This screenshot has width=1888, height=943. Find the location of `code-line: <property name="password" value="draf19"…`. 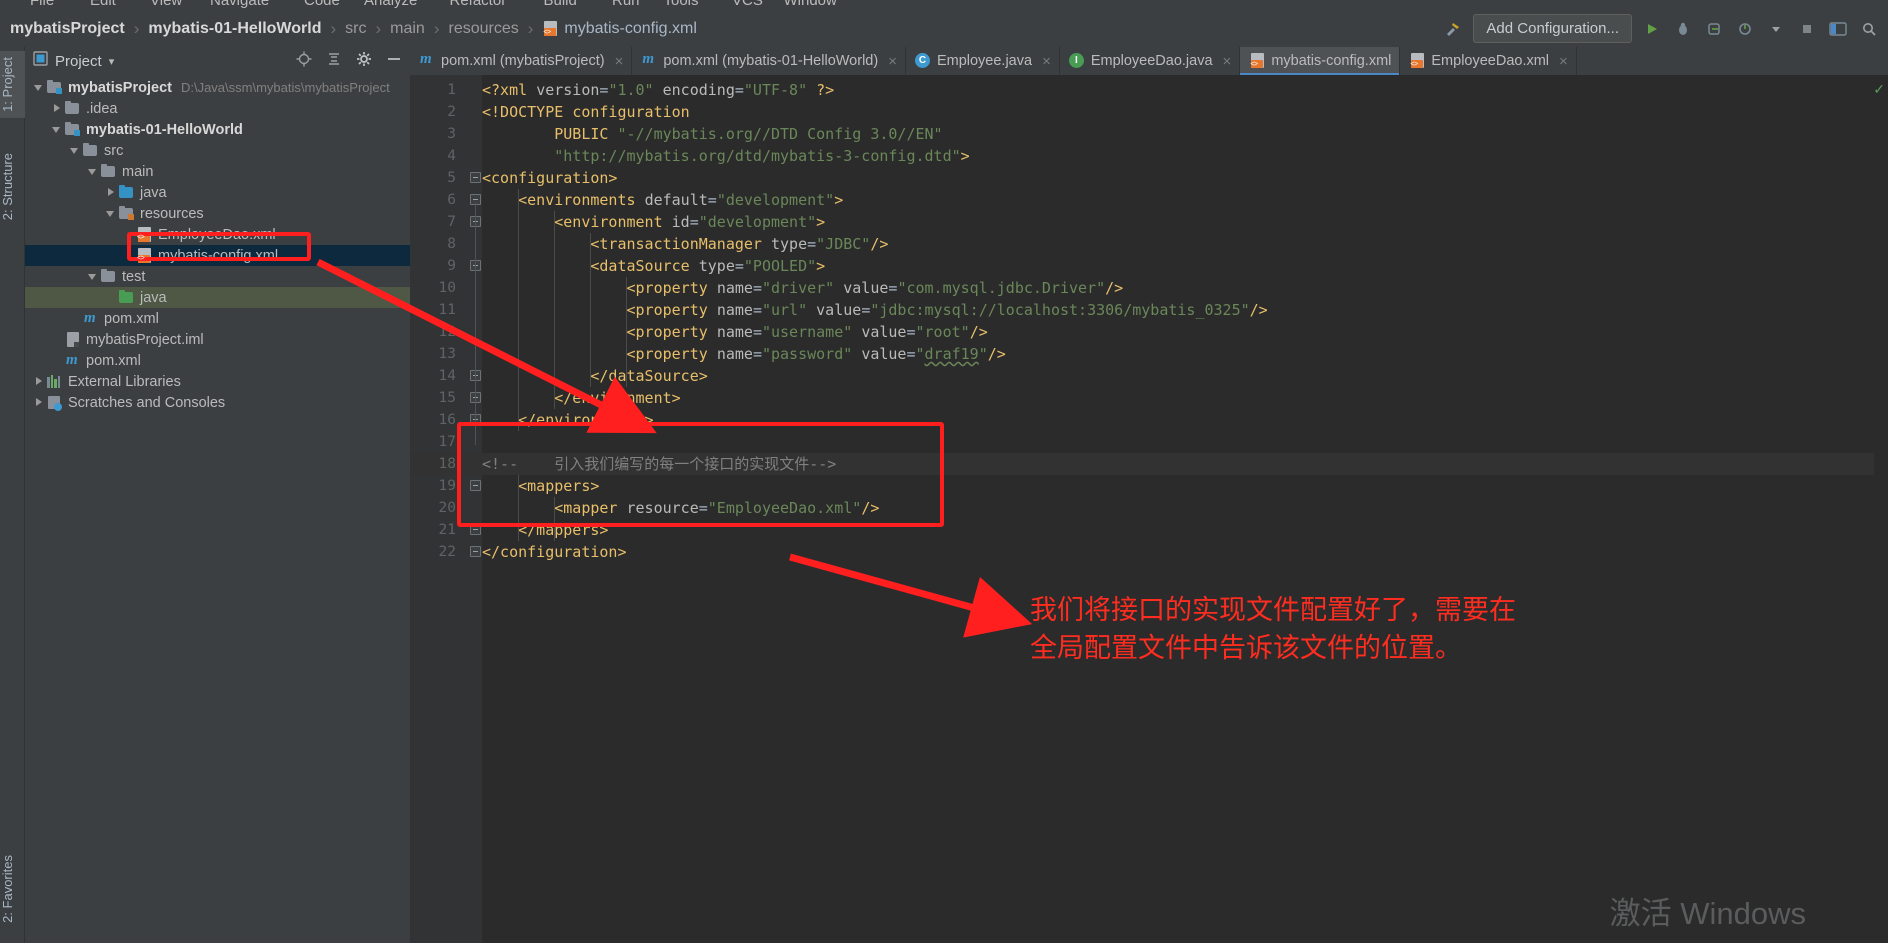

code-line: <property name="password" value="draf19"… is located at coordinates (744, 354).